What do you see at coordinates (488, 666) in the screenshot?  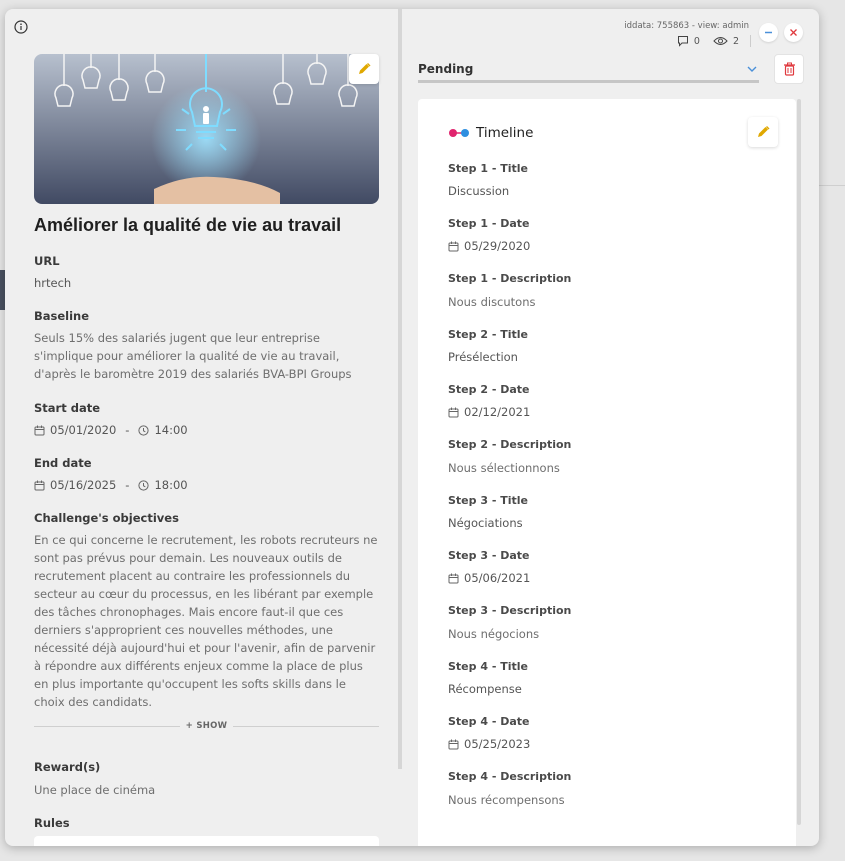 I see `step-title-label: Step 4 - Title` at bounding box center [488, 666].